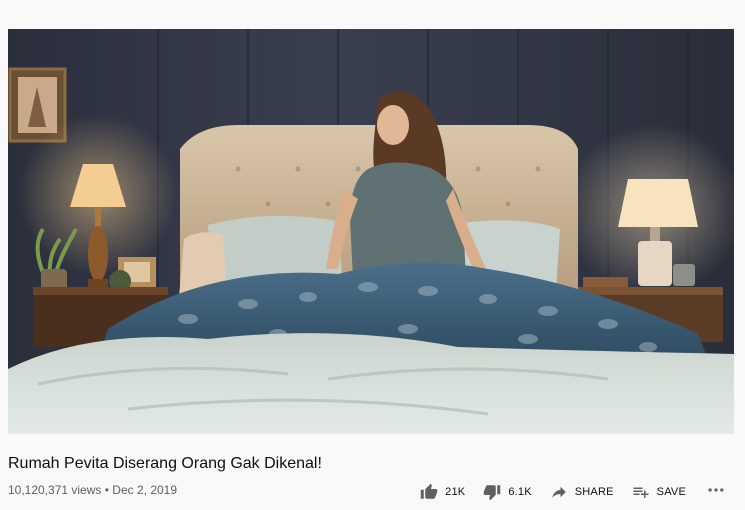 The image size is (745, 510). What do you see at coordinates (55, 490) in the screenshot?
I see `view-count: 10,120,371 views` at bounding box center [55, 490].